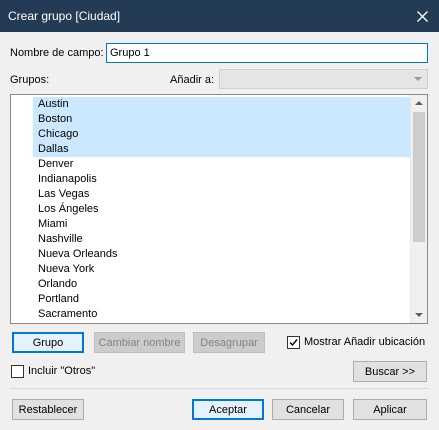  What do you see at coordinates (17, 371) in the screenshot?
I see `include-others-checkbox` at bounding box center [17, 371].